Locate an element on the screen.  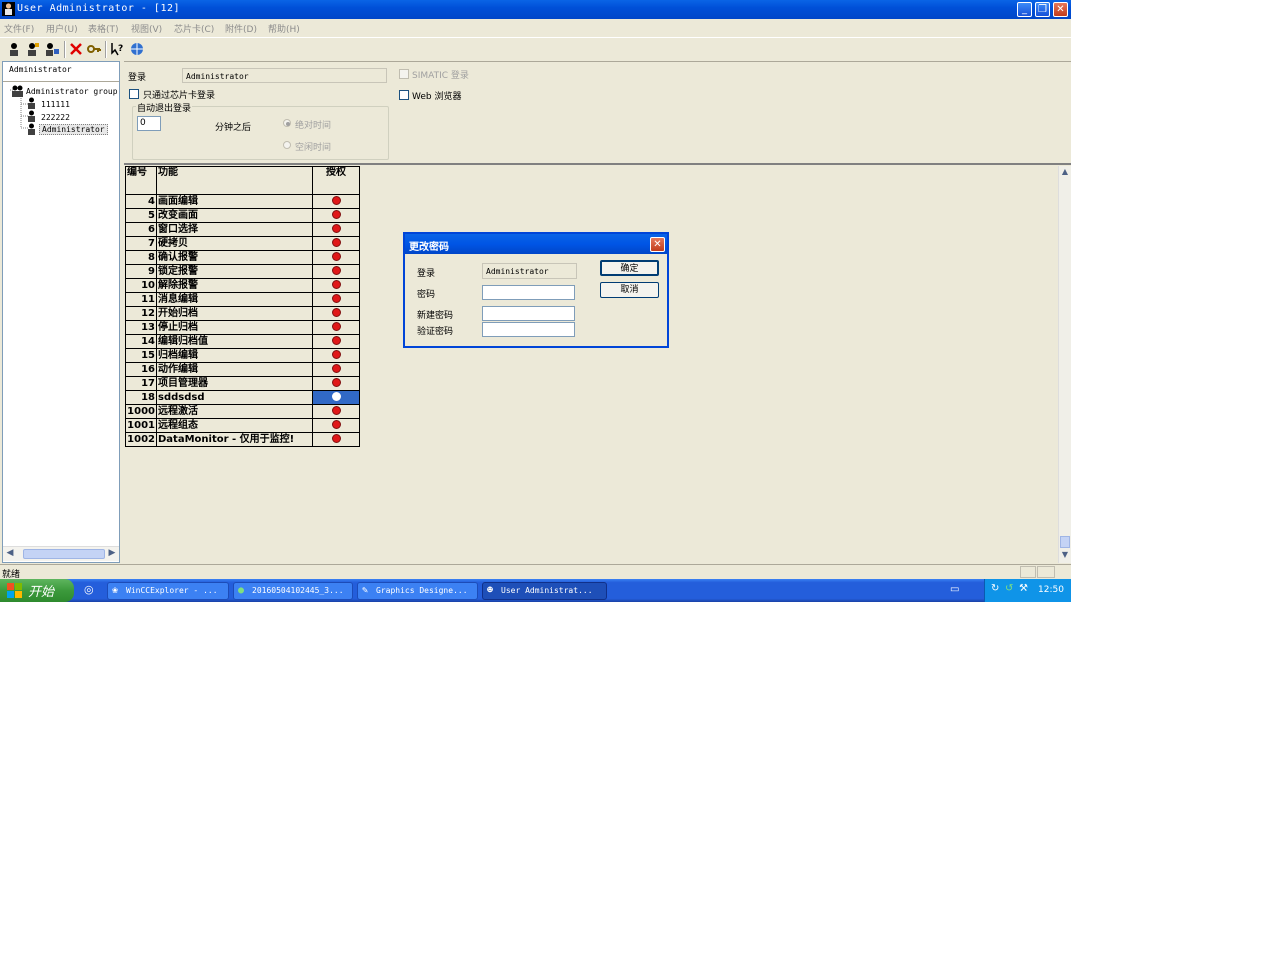
restore-button: ❐ is located at coordinates (1042, 9).